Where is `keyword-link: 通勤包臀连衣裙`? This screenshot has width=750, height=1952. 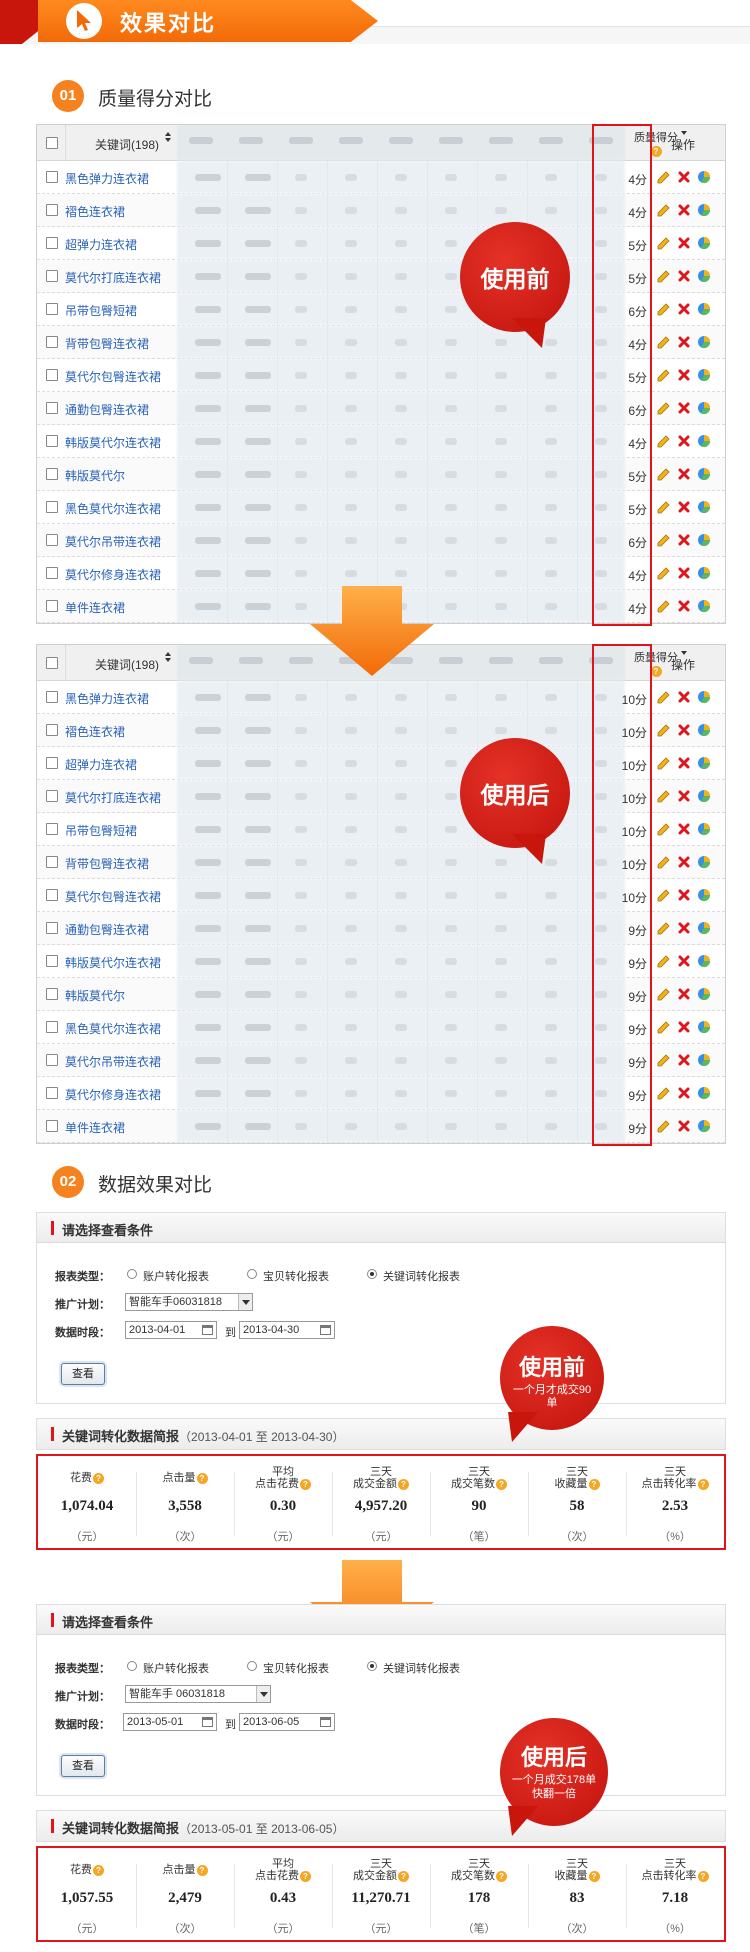
keyword-link: 通勤包臀连衣裙 is located at coordinates (107, 929).